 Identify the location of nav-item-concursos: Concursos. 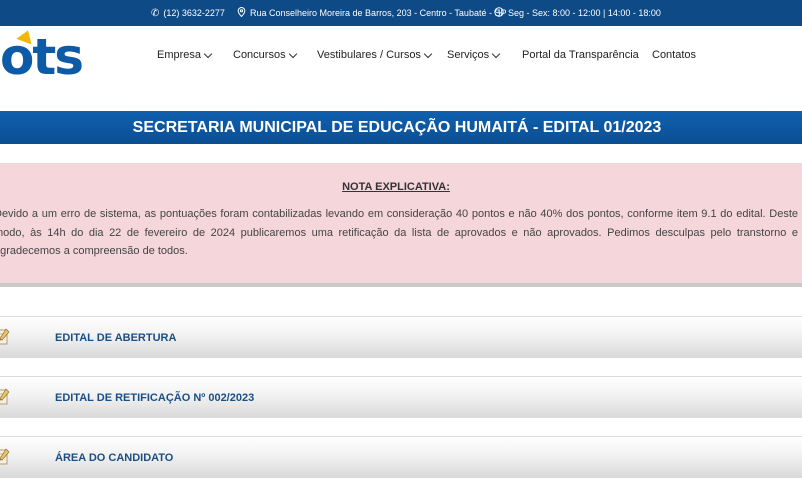
(265, 55).